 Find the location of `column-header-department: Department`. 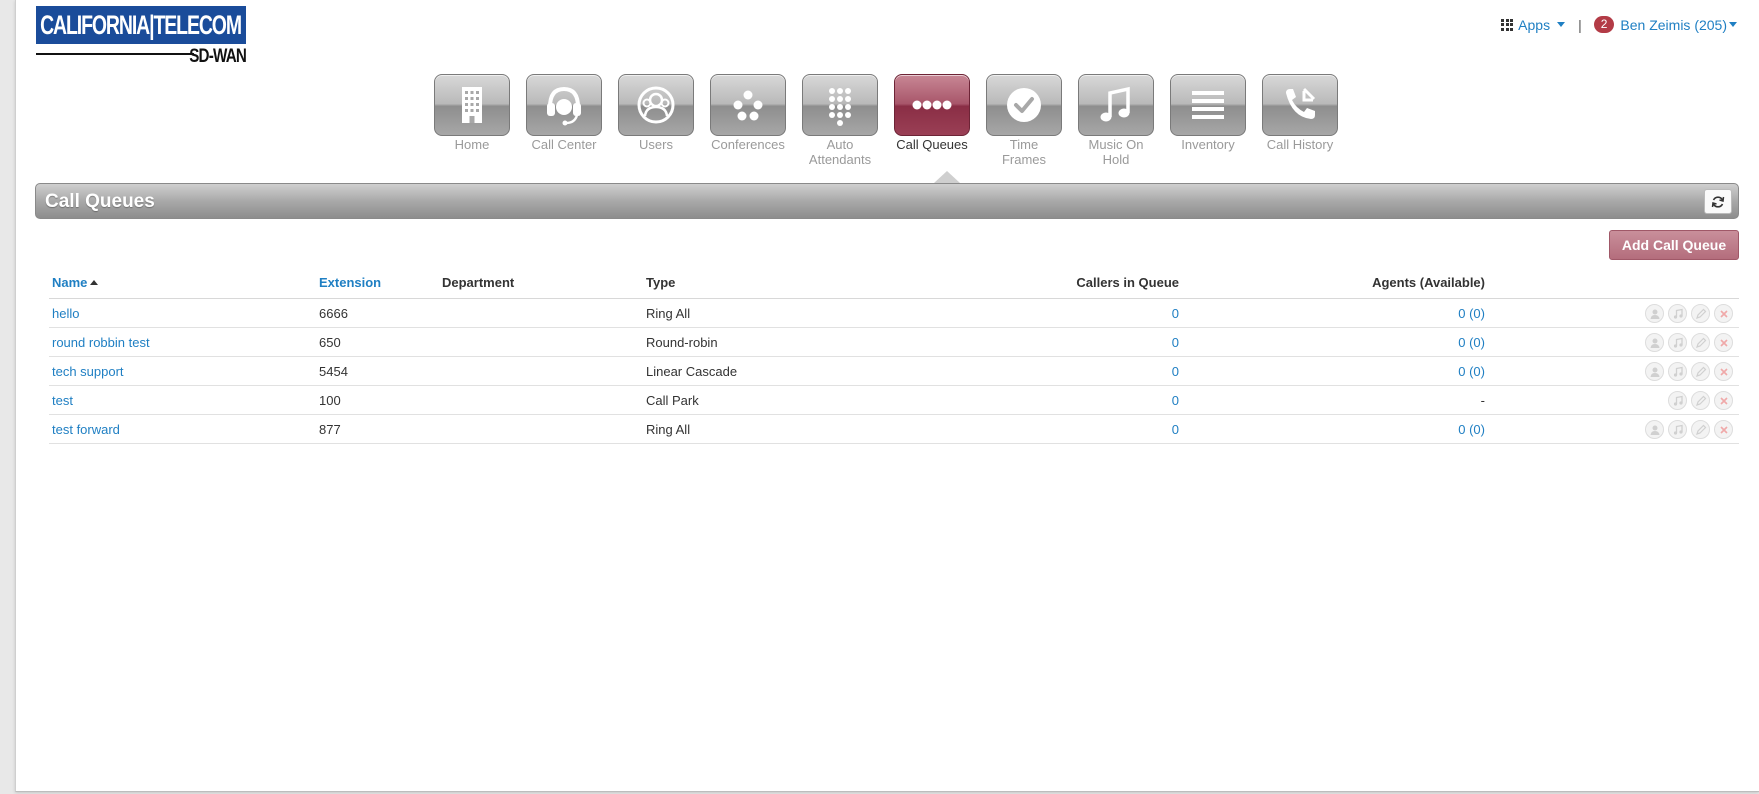

column-header-department: Department is located at coordinates (478, 282).